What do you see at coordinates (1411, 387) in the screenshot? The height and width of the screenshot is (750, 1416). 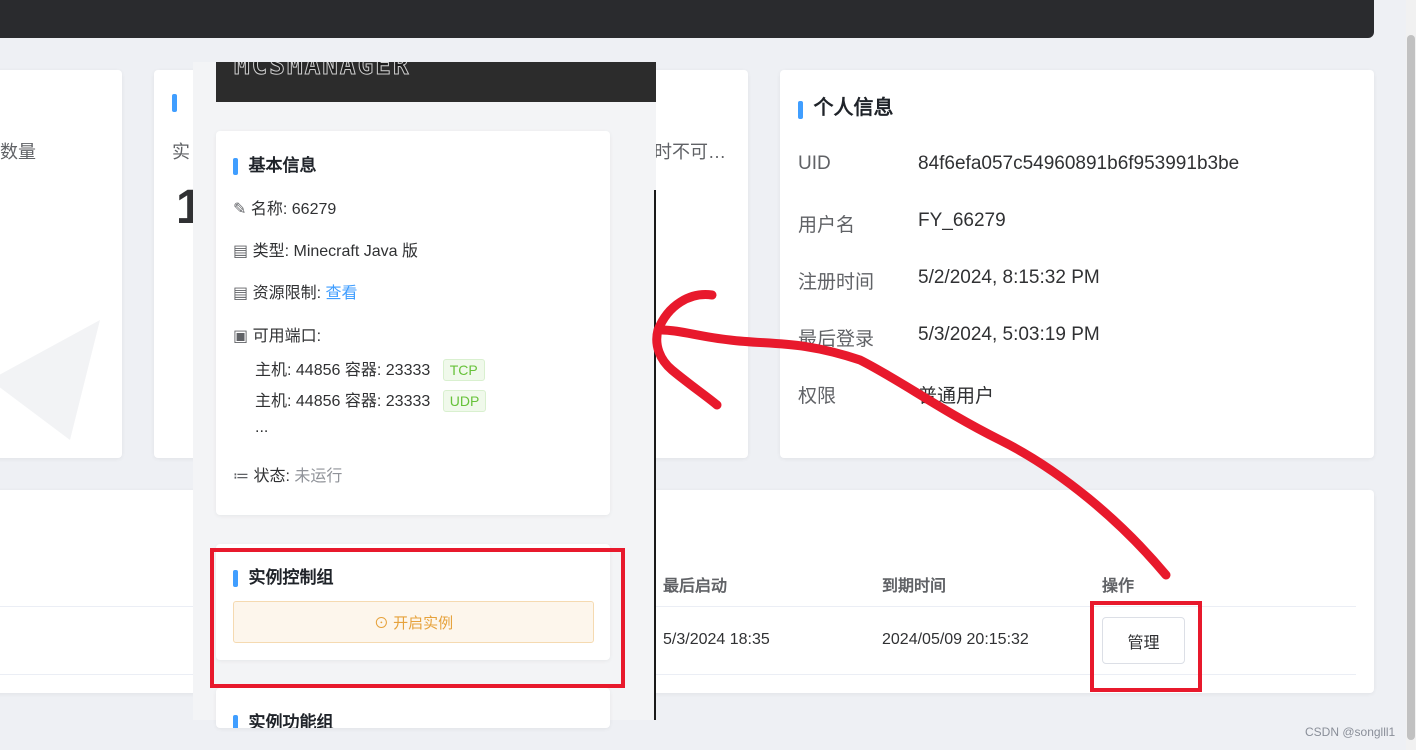 I see `scrollbar-thumb` at bounding box center [1411, 387].